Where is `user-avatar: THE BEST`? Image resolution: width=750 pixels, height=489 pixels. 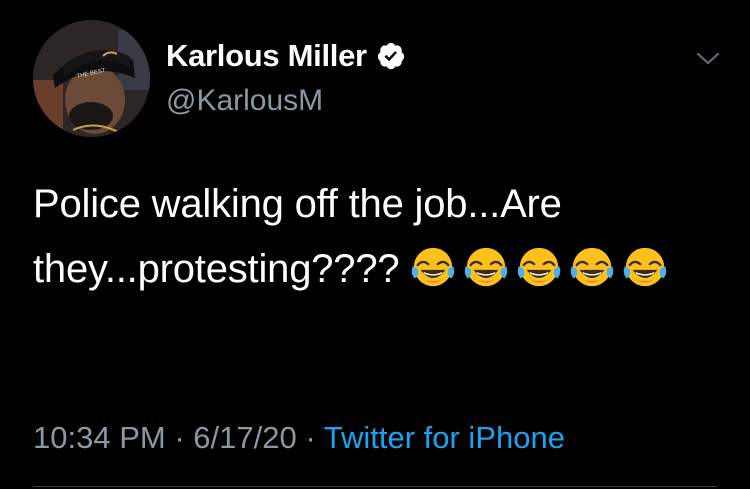 user-avatar: THE BEST is located at coordinates (91, 78).